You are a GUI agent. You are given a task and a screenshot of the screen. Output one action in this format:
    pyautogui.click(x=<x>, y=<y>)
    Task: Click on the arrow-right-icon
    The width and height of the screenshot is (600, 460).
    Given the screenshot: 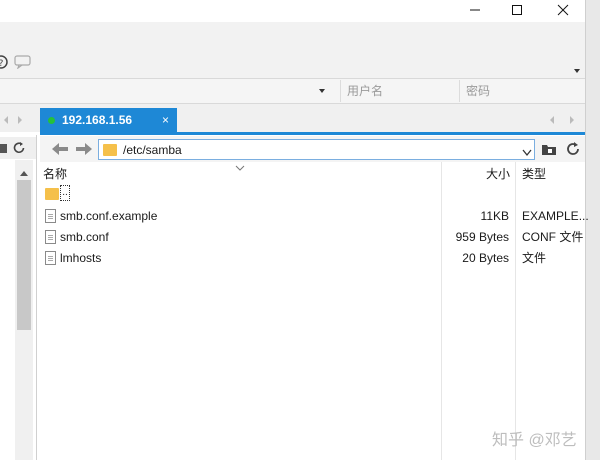 What is the action you would take?
    pyautogui.click(x=84, y=149)
    